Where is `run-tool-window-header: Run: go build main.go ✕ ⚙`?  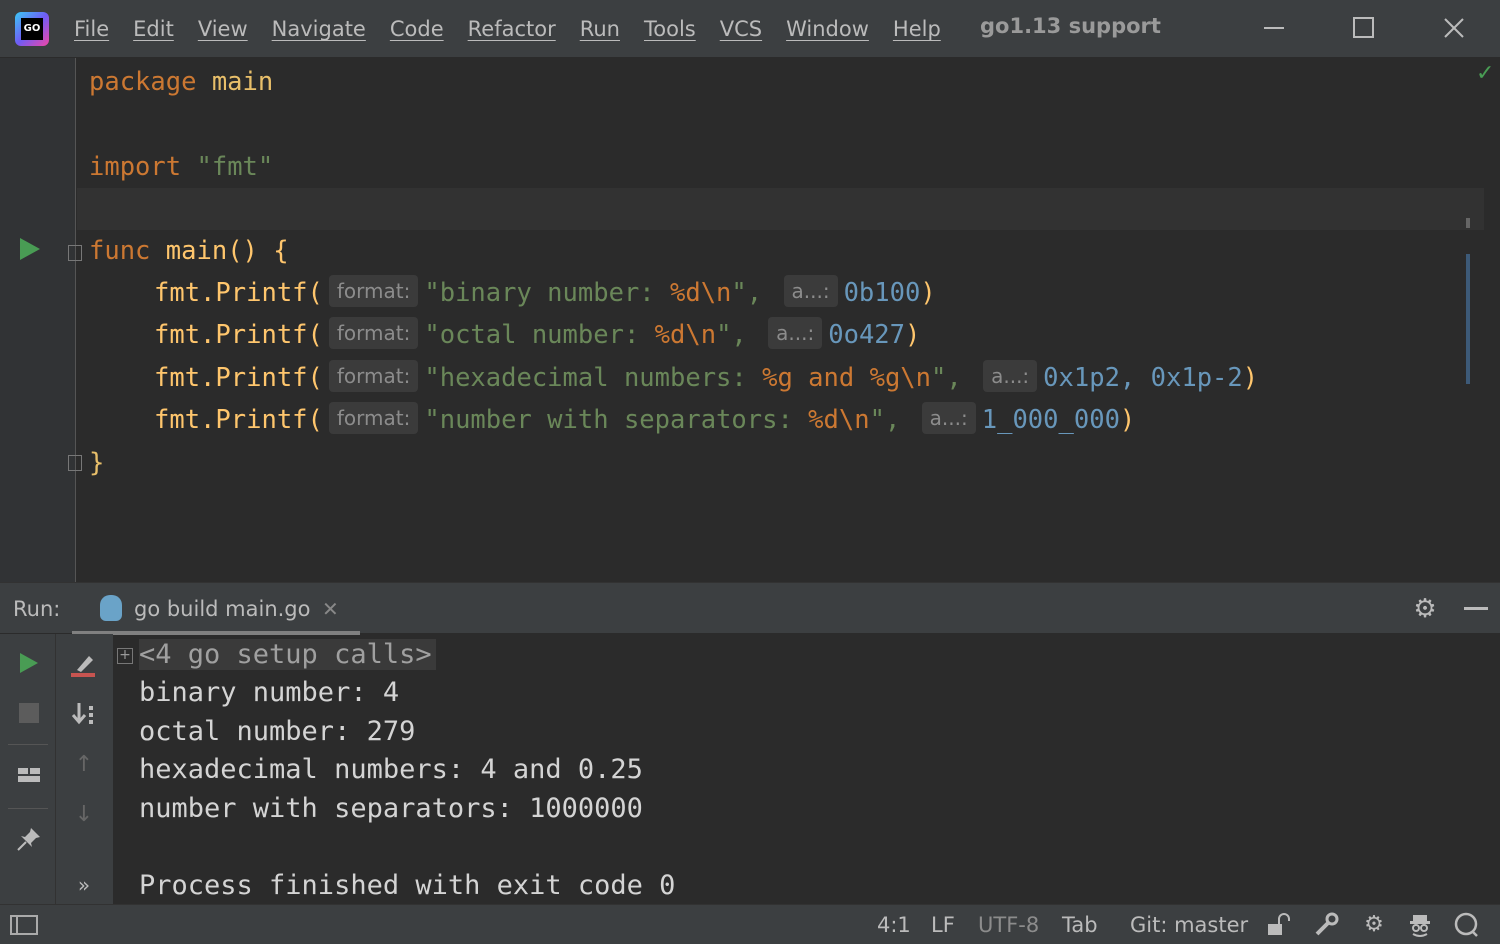
run-tool-window-header: Run: go build main.go ✕ ⚙ is located at coordinates (750, 608).